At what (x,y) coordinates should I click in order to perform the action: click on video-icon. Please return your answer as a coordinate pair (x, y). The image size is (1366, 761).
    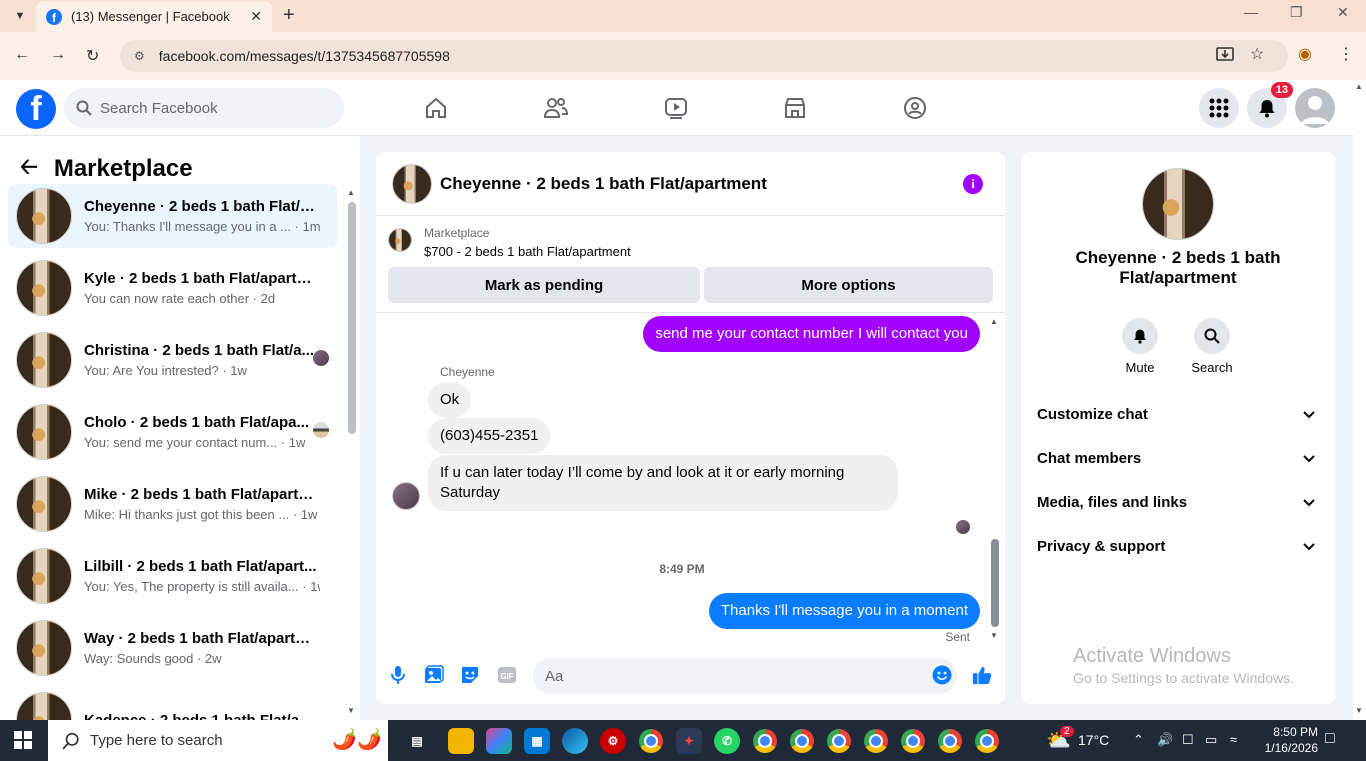
    Looking at the image, I should click on (676, 108).